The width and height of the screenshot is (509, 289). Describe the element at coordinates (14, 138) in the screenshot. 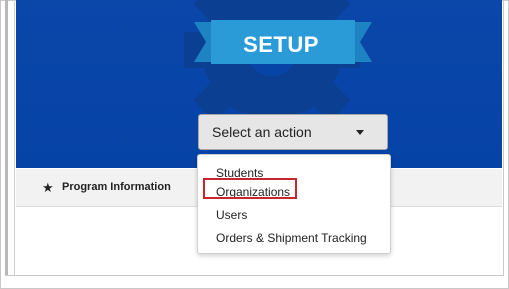

I see `left-inner-border` at that location.